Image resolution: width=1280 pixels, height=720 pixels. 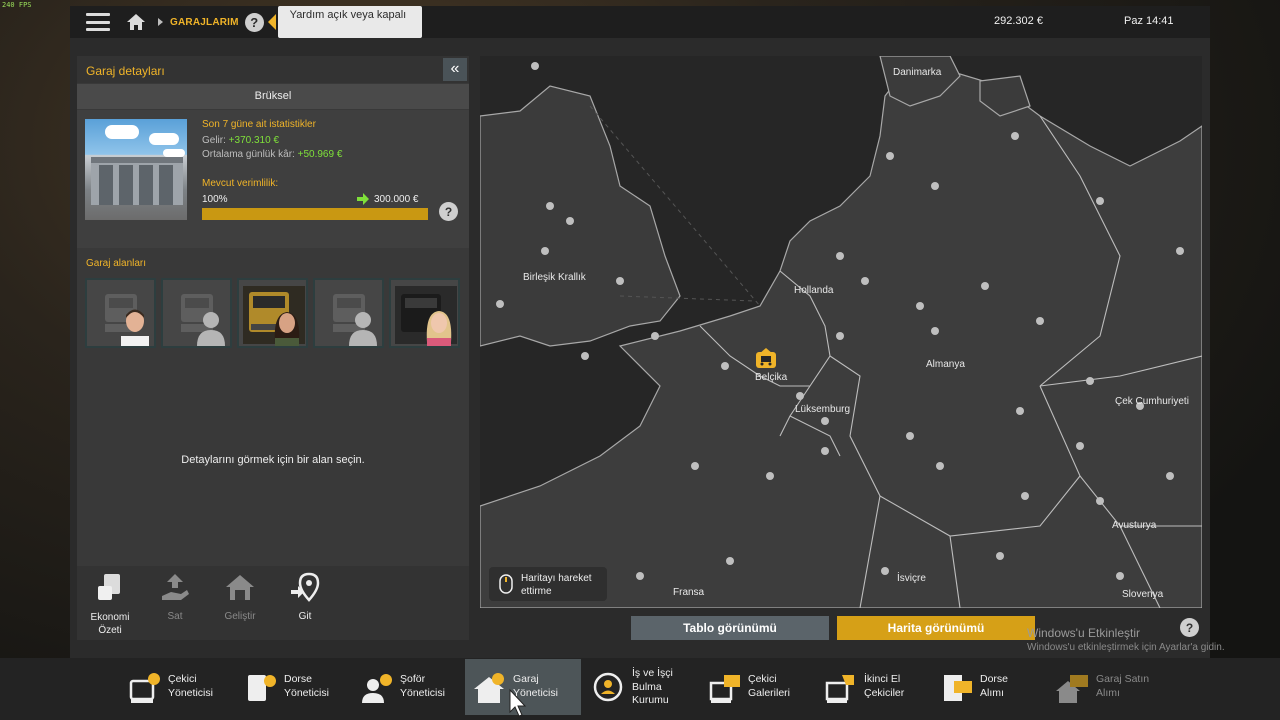 I want to click on game-clock: Paz 14:41, so click(x=1149, y=21).